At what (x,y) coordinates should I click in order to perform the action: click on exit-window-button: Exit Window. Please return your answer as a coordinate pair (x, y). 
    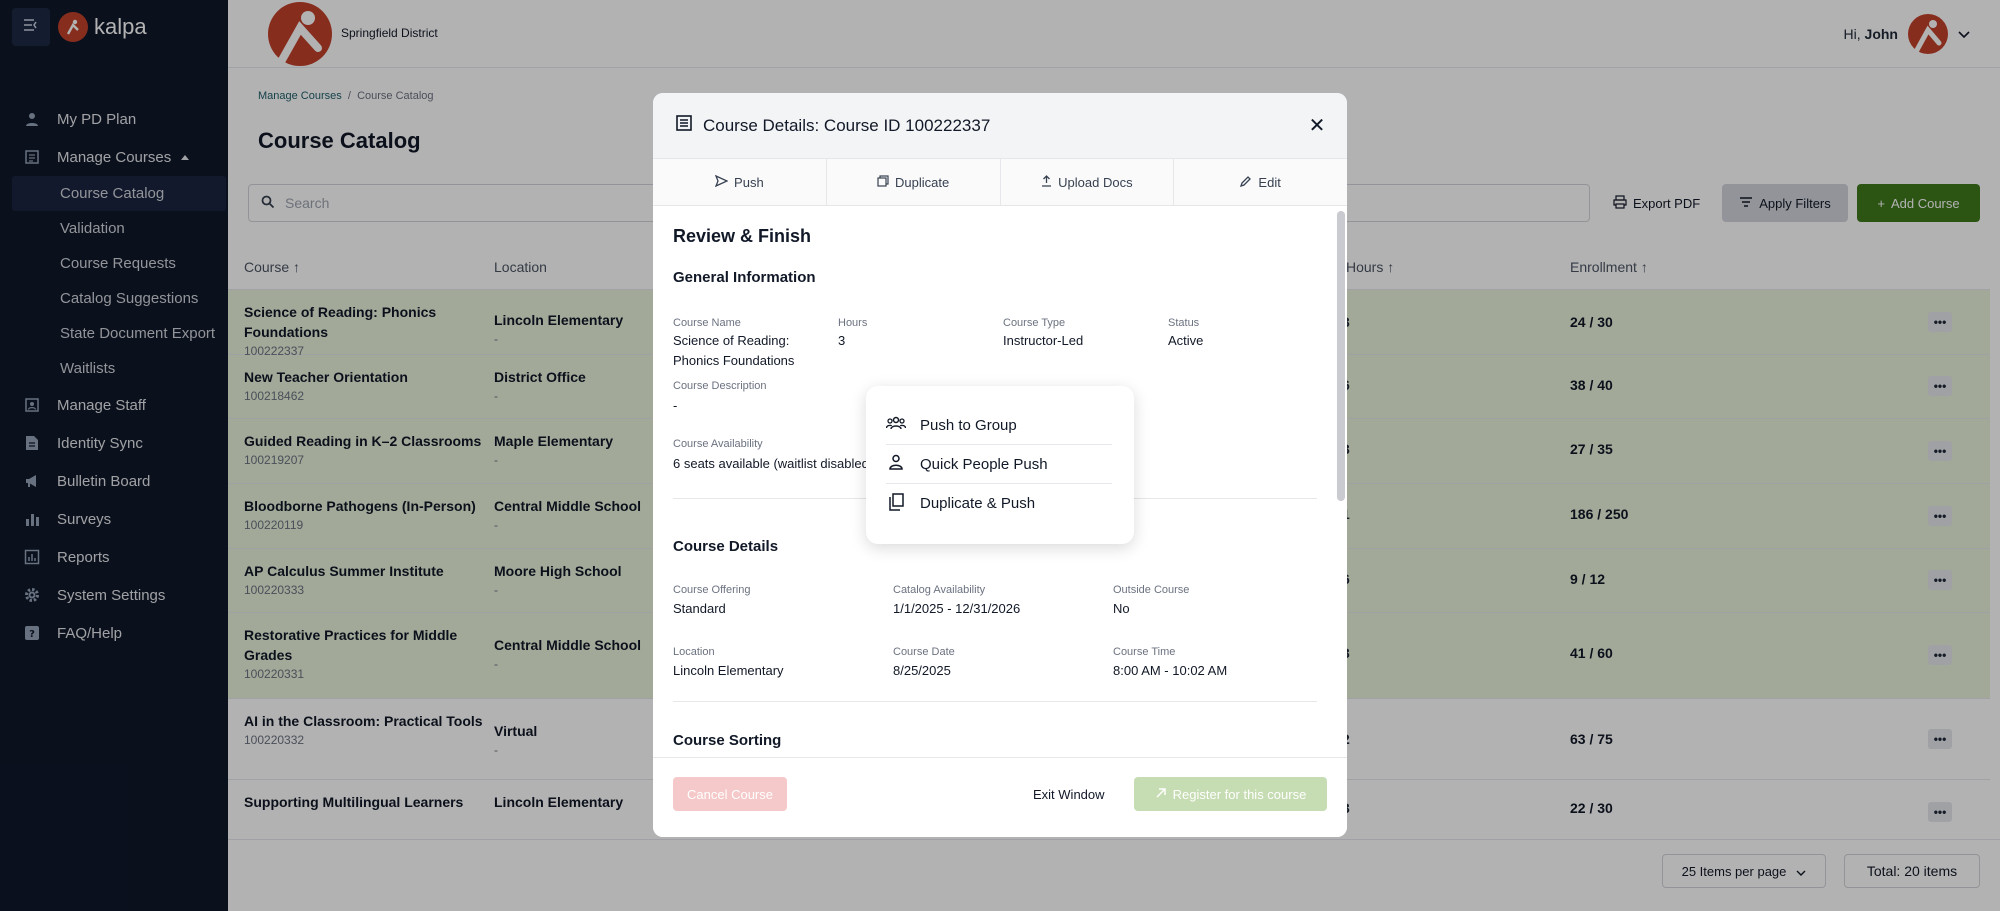
    Looking at the image, I should click on (1069, 794).